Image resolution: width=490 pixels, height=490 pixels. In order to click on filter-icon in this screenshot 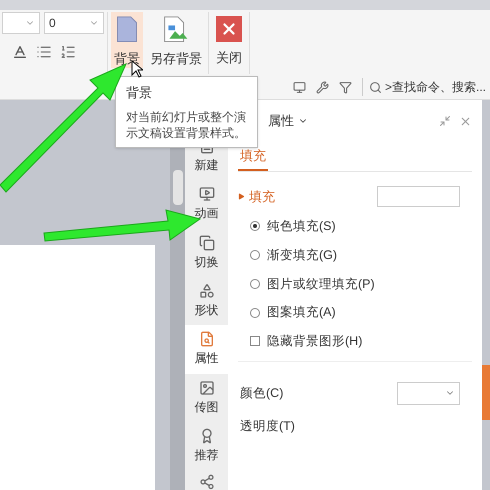, I will do `click(345, 87)`.